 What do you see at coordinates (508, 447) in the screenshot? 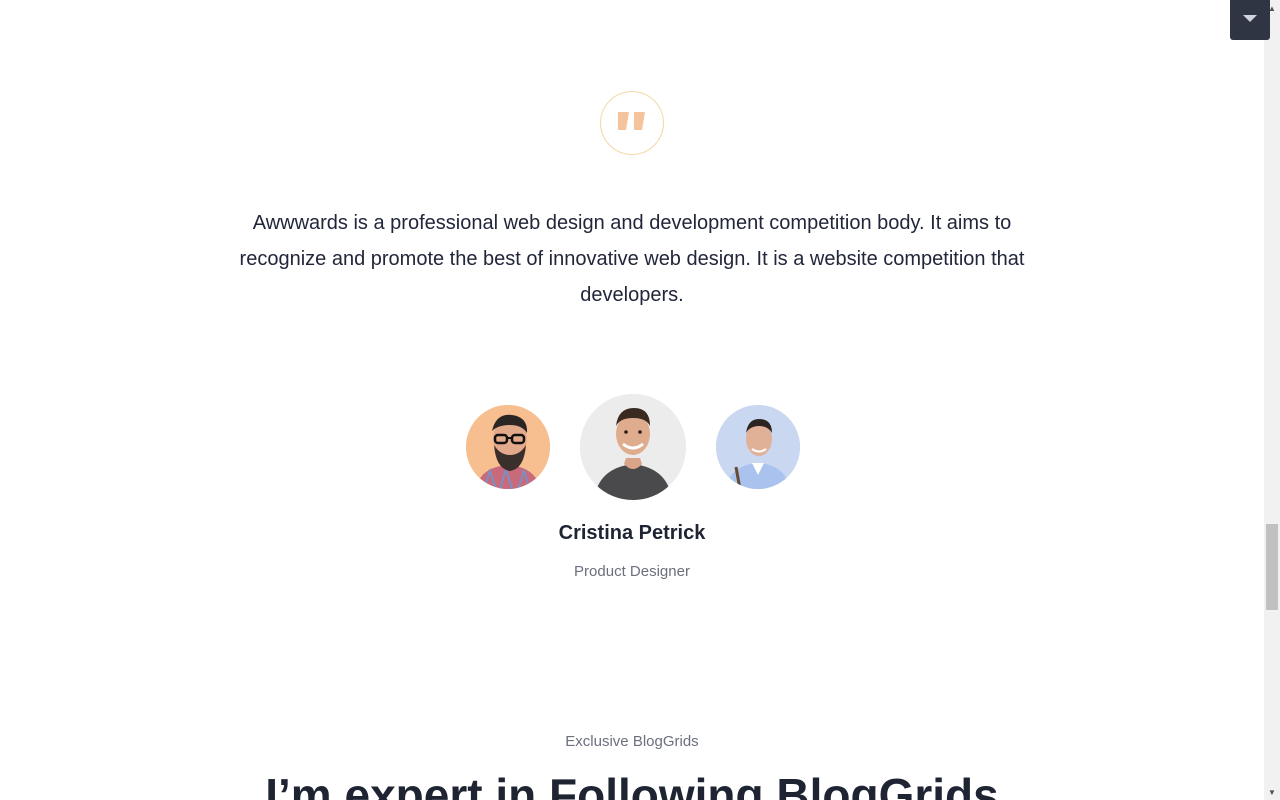
I see `avatar-bearded-man` at bounding box center [508, 447].